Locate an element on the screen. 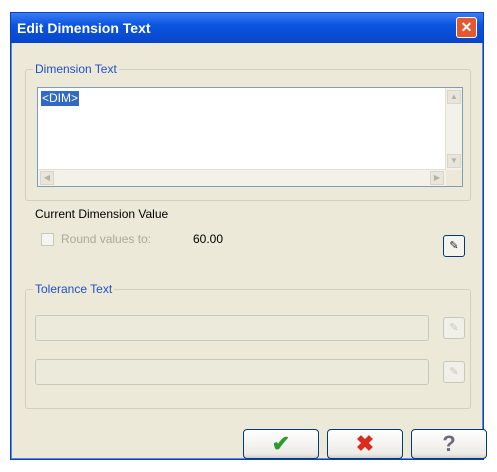 Image resolution: width=497 pixels, height=472 pixels. tolerance-upper-edit-button: ✎ is located at coordinates (454, 328).